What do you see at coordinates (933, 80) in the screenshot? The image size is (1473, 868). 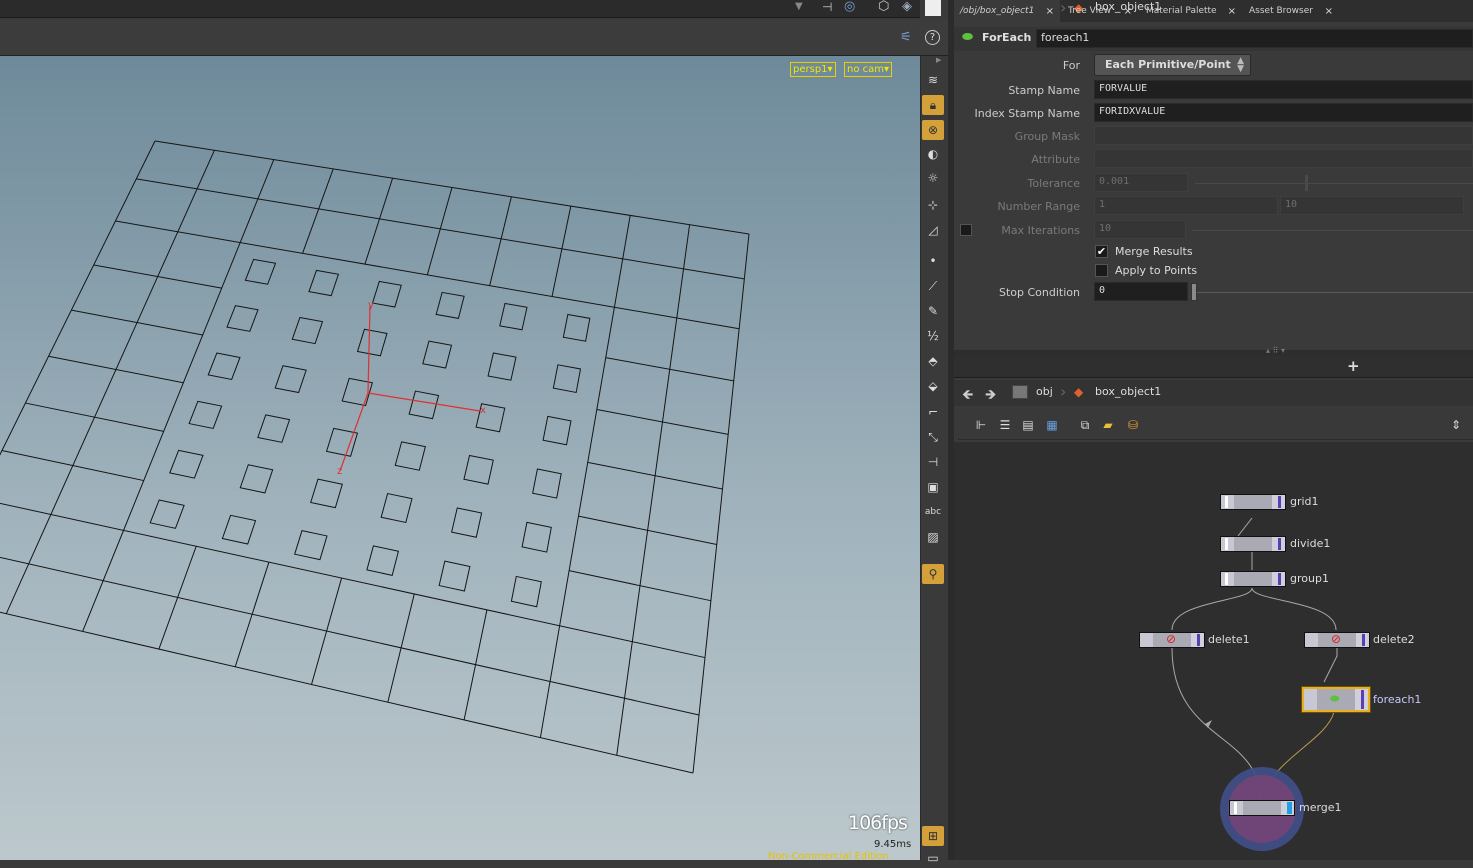 I see `layers-icon: ≋` at bounding box center [933, 80].